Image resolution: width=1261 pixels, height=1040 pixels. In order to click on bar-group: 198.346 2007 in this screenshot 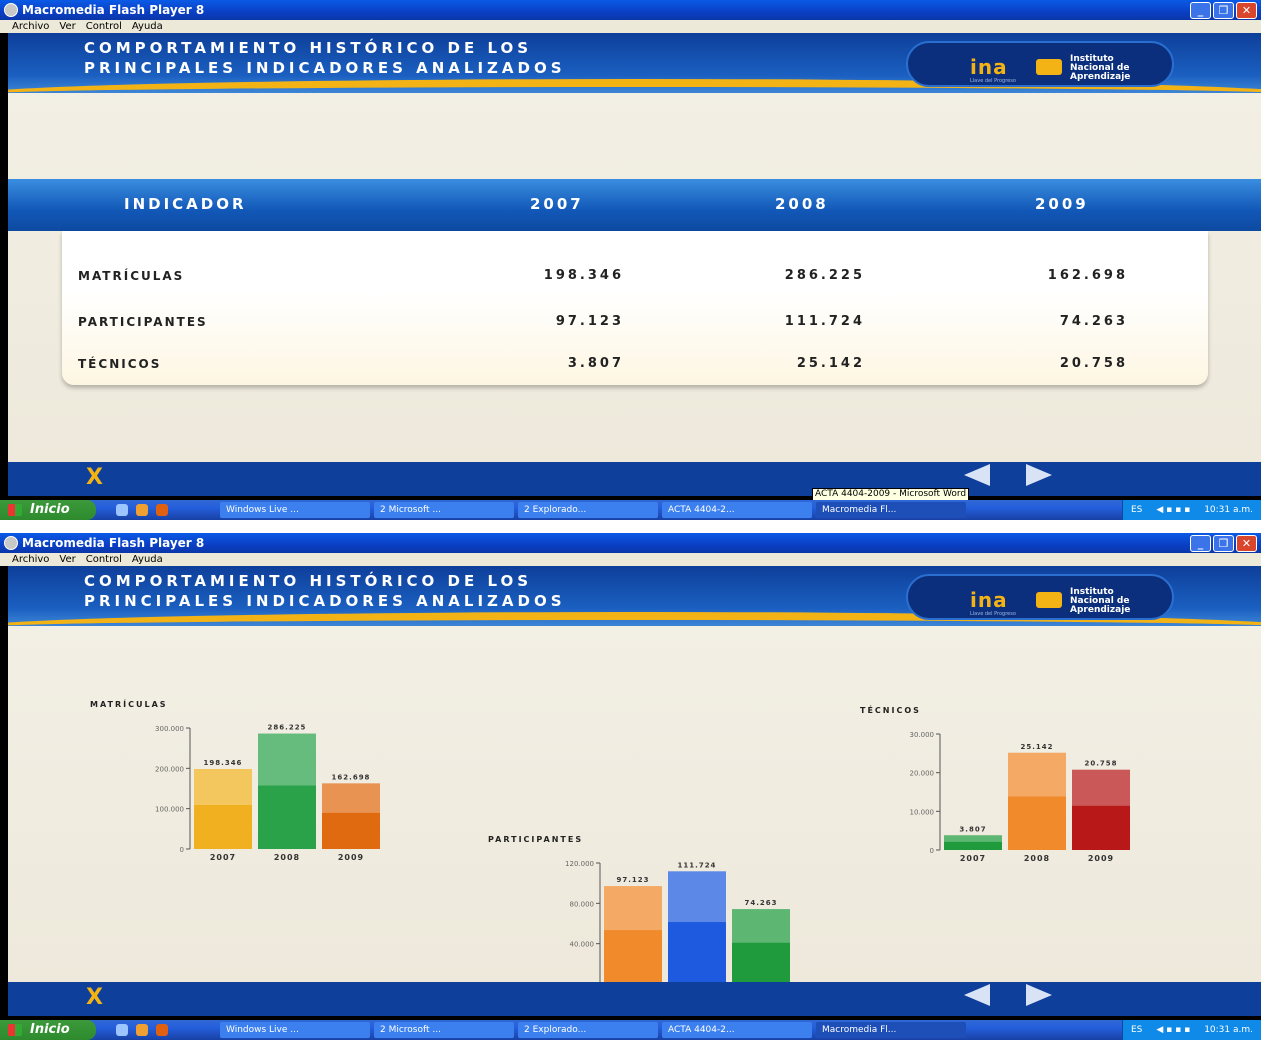, I will do `click(223, 810)`.